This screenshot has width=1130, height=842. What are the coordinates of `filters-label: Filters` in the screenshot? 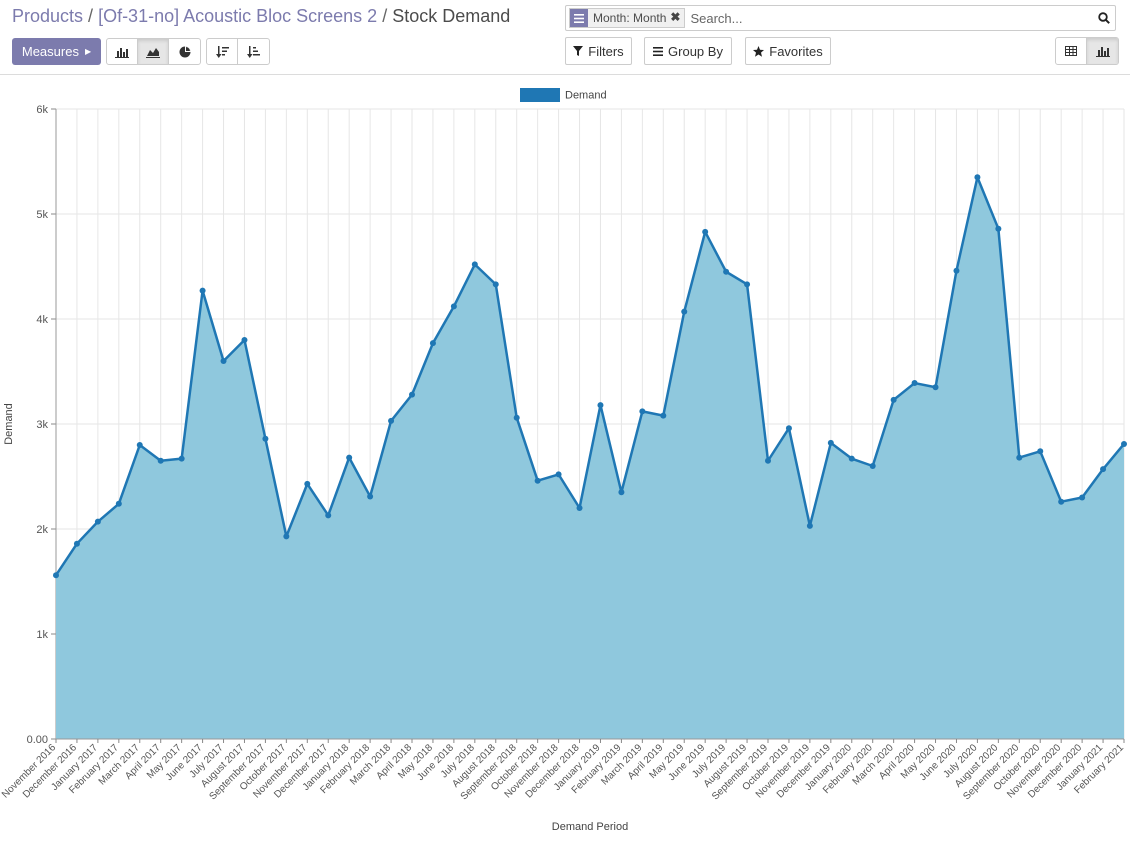 It's located at (606, 51).